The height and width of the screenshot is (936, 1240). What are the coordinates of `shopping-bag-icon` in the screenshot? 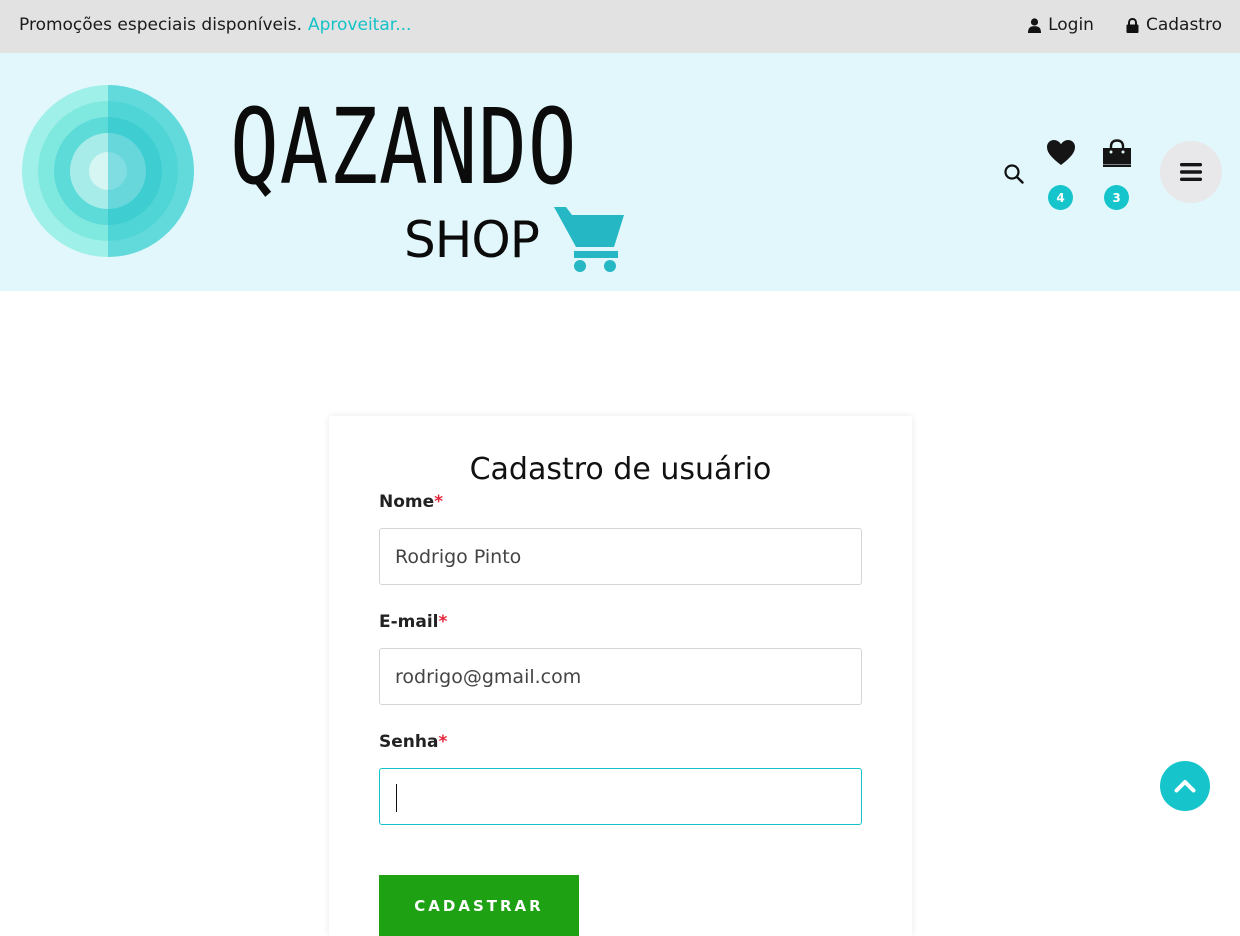 It's located at (1117, 153).